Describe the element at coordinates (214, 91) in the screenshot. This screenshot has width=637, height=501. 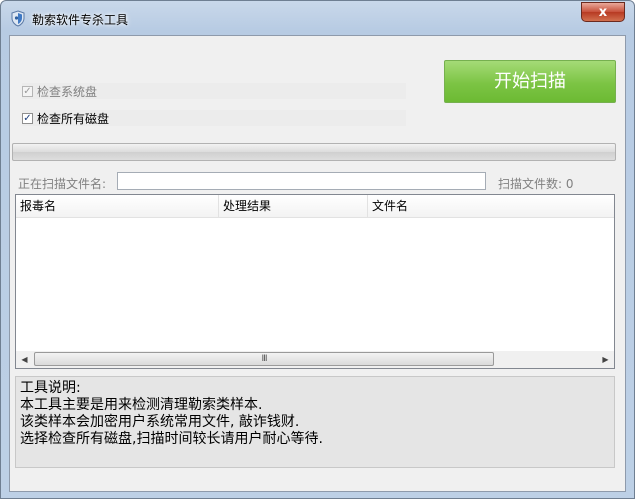
I see `option-system-disk: ✓ 检查系统盘` at that location.